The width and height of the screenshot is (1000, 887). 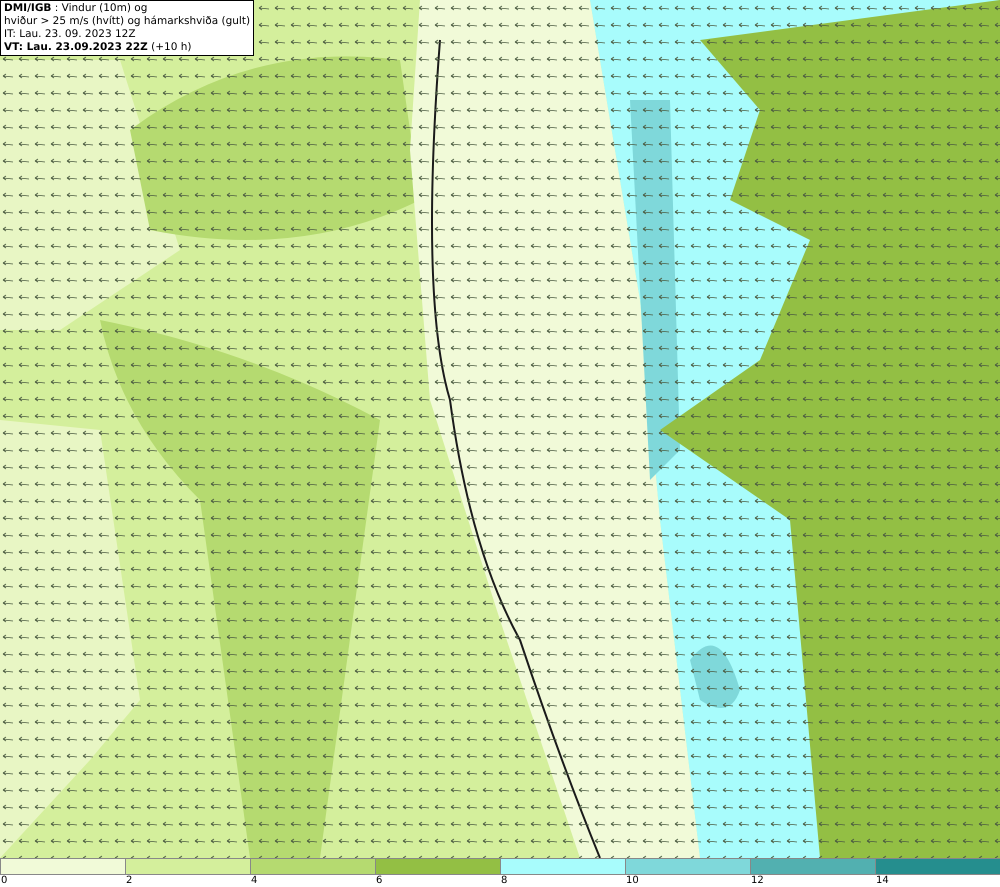 I want to click on legend-tick: 6, so click(x=379, y=881).